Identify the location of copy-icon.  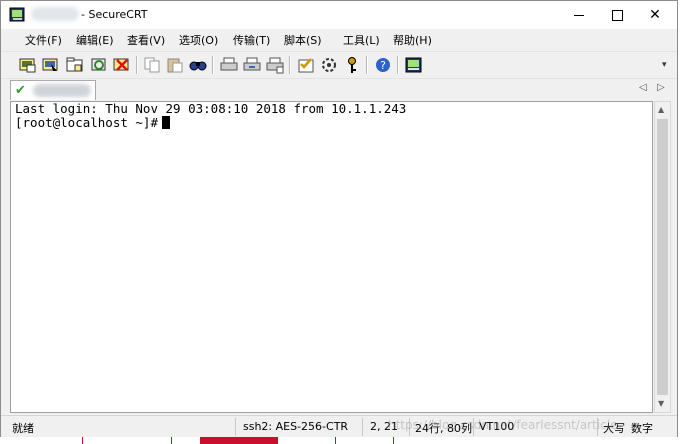
(152, 65).